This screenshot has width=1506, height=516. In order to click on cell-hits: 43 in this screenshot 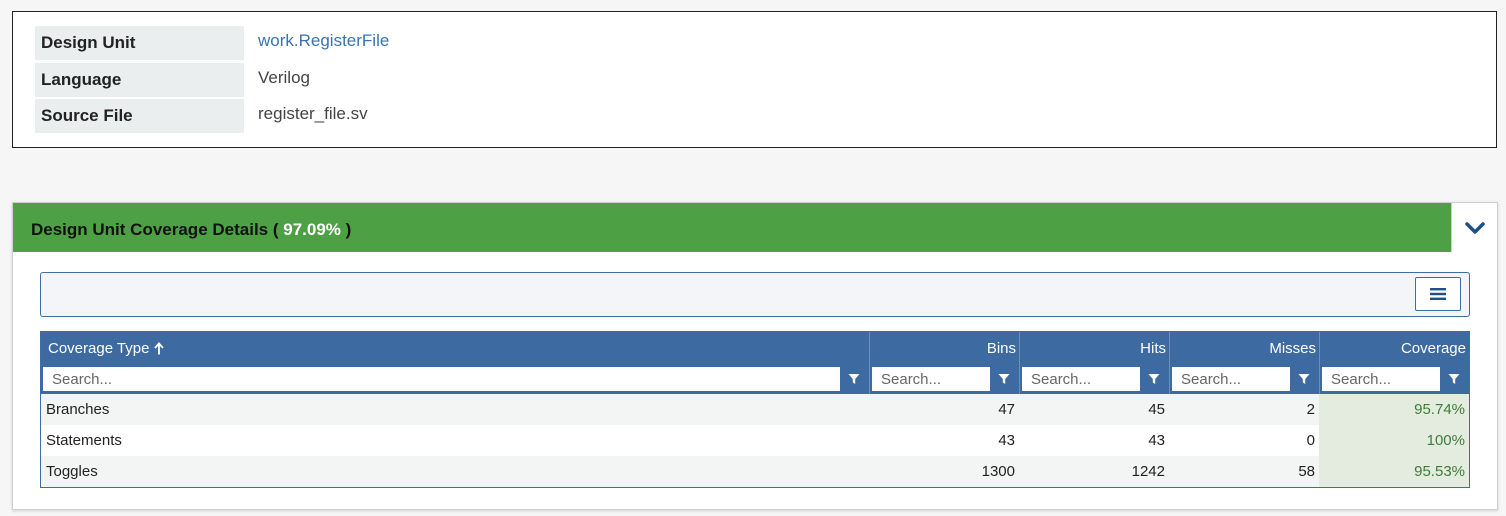, I will do `click(1156, 440)`.